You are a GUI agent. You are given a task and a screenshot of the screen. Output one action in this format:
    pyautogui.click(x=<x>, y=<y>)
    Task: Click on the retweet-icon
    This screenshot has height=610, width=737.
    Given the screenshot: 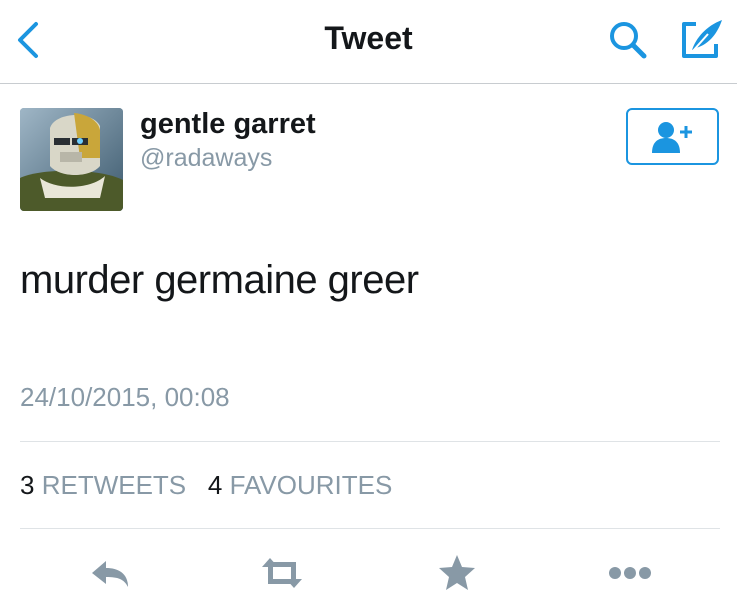 What is the action you would take?
    pyautogui.click(x=282, y=573)
    